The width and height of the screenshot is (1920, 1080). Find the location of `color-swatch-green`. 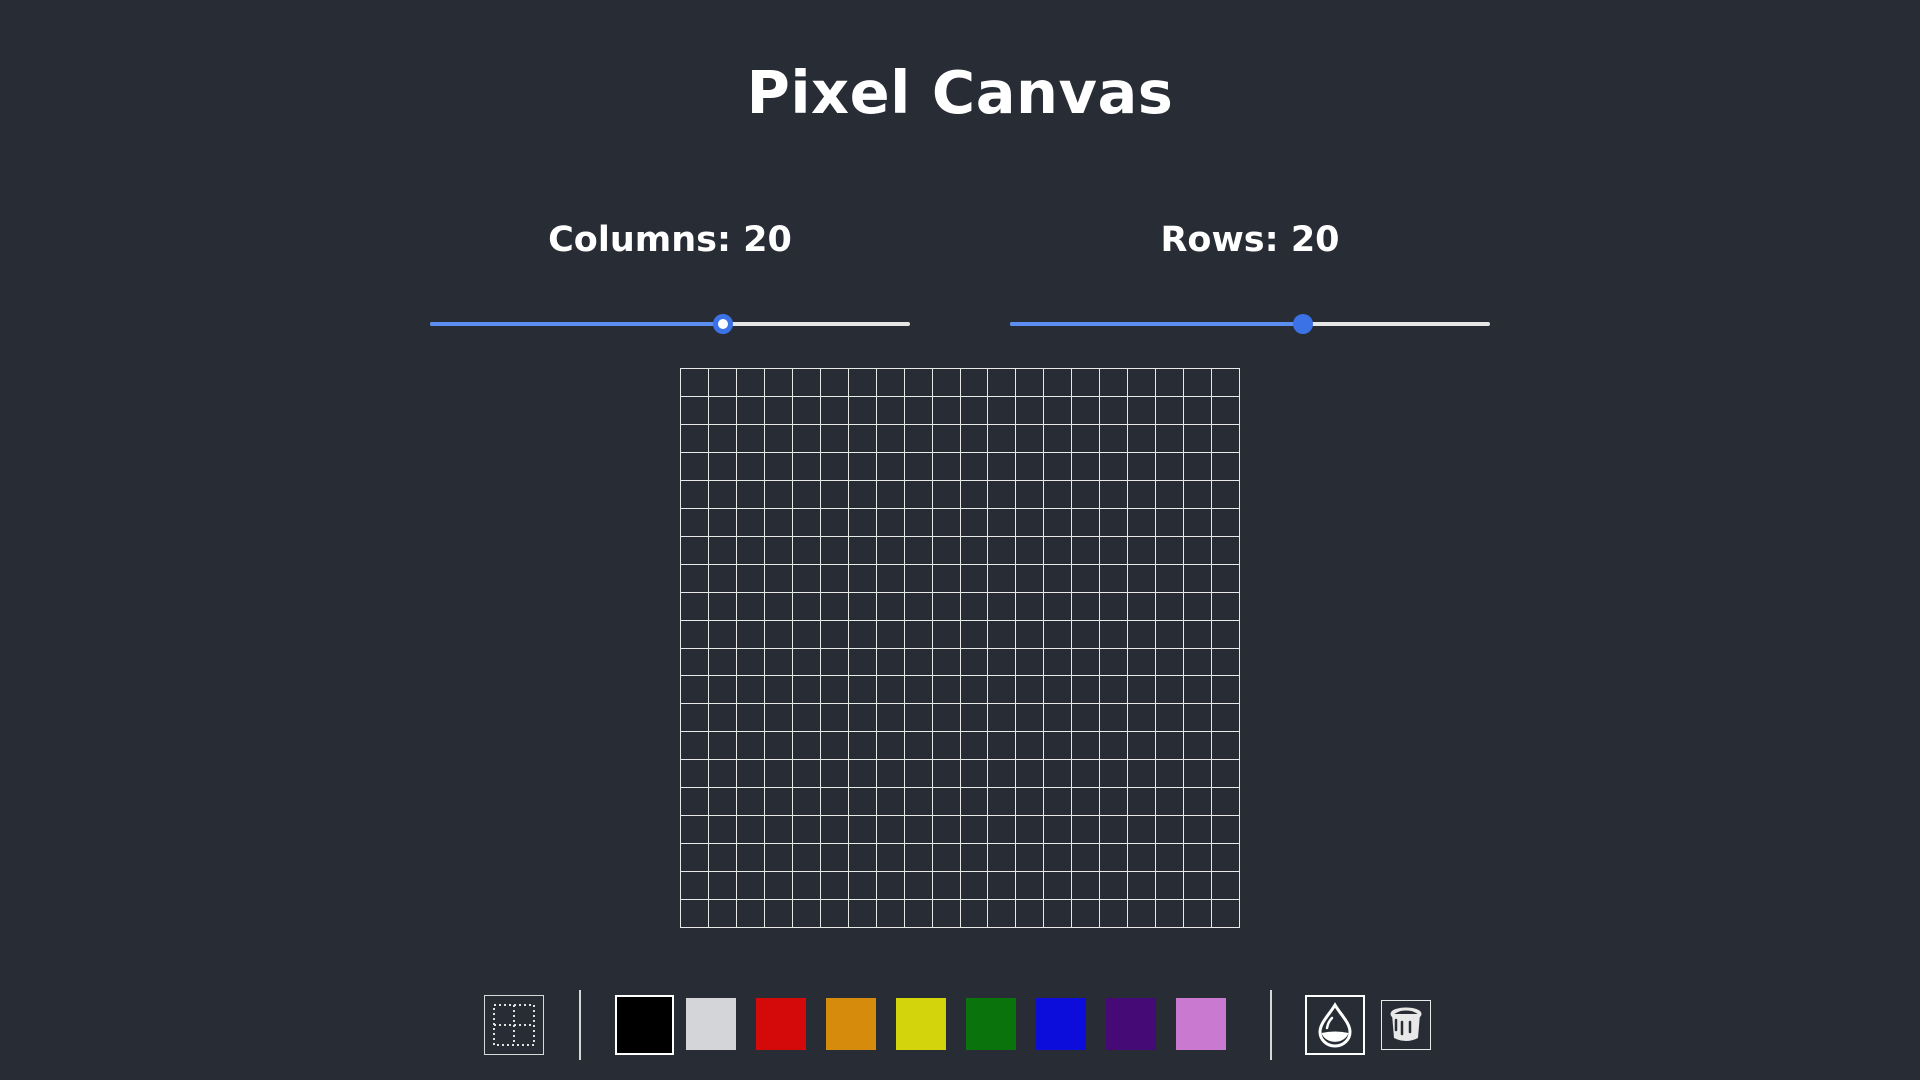

color-swatch-green is located at coordinates (991, 1024).